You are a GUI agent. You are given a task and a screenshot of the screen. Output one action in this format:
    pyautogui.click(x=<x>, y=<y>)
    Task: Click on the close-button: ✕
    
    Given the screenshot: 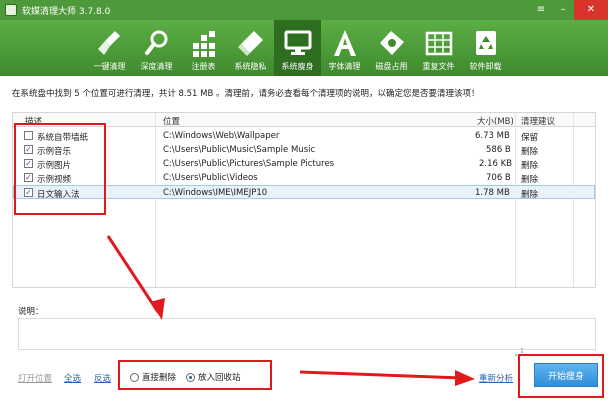 What is the action you would take?
    pyautogui.click(x=591, y=10)
    